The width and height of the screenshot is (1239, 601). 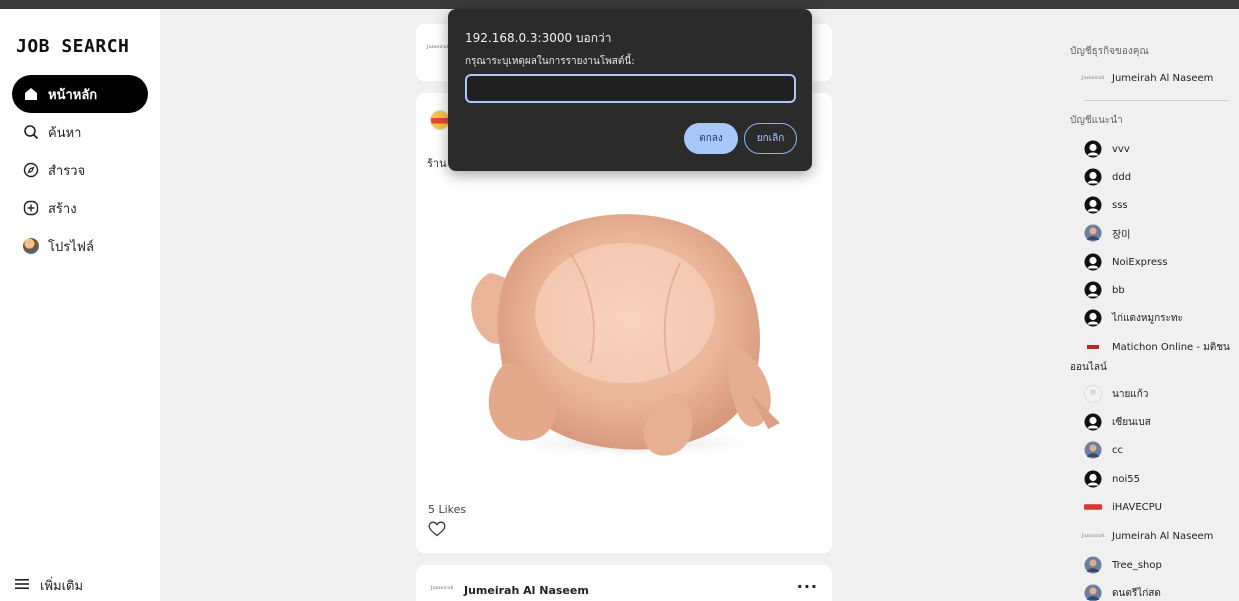 I want to click on ok-button: ตกลง, so click(x=711, y=138).